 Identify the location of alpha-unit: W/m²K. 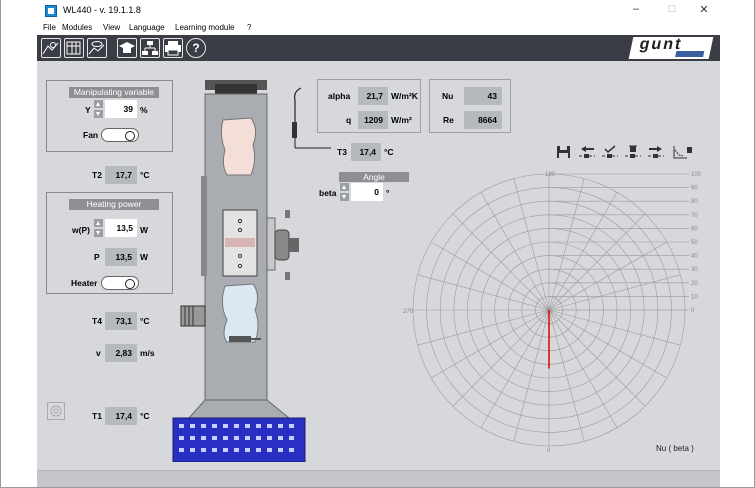
(404, 96).